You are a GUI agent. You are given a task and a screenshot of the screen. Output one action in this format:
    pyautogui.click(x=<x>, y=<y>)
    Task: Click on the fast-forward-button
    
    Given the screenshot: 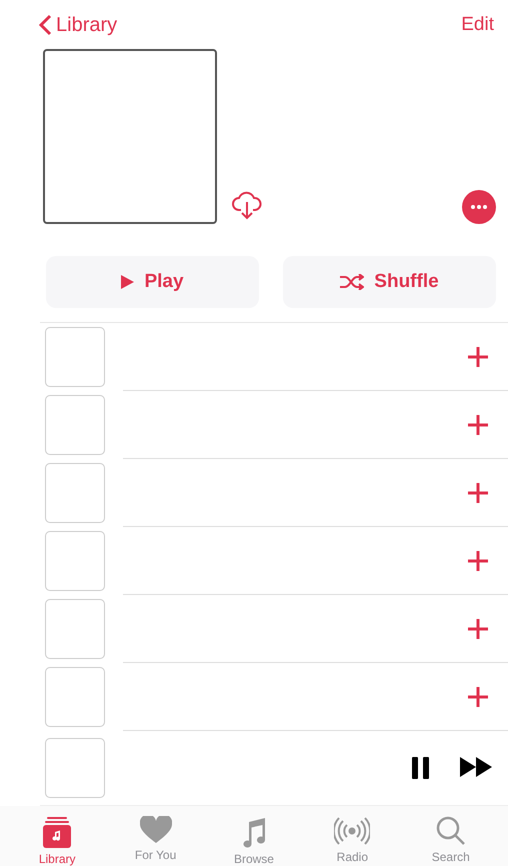 What is the action you would take?
    pyautogui.click(x=476, y=768)
    